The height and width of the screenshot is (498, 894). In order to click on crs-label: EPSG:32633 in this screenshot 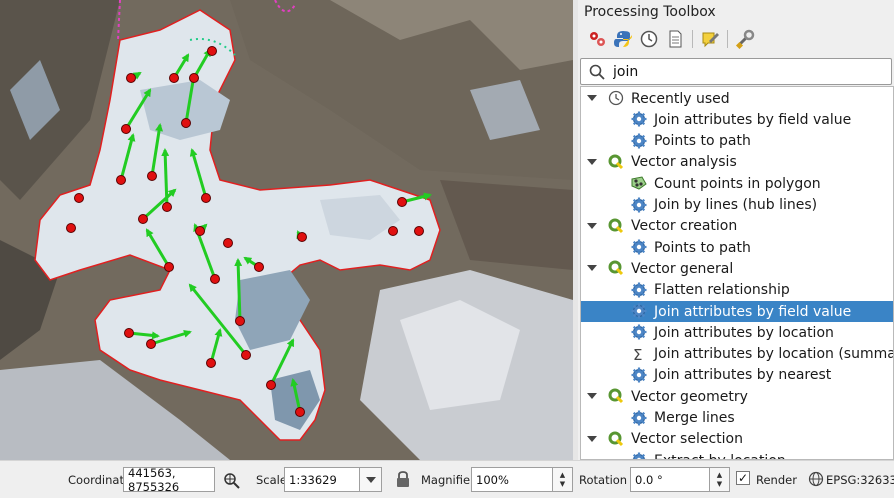, I will do `click(860, 480)`.